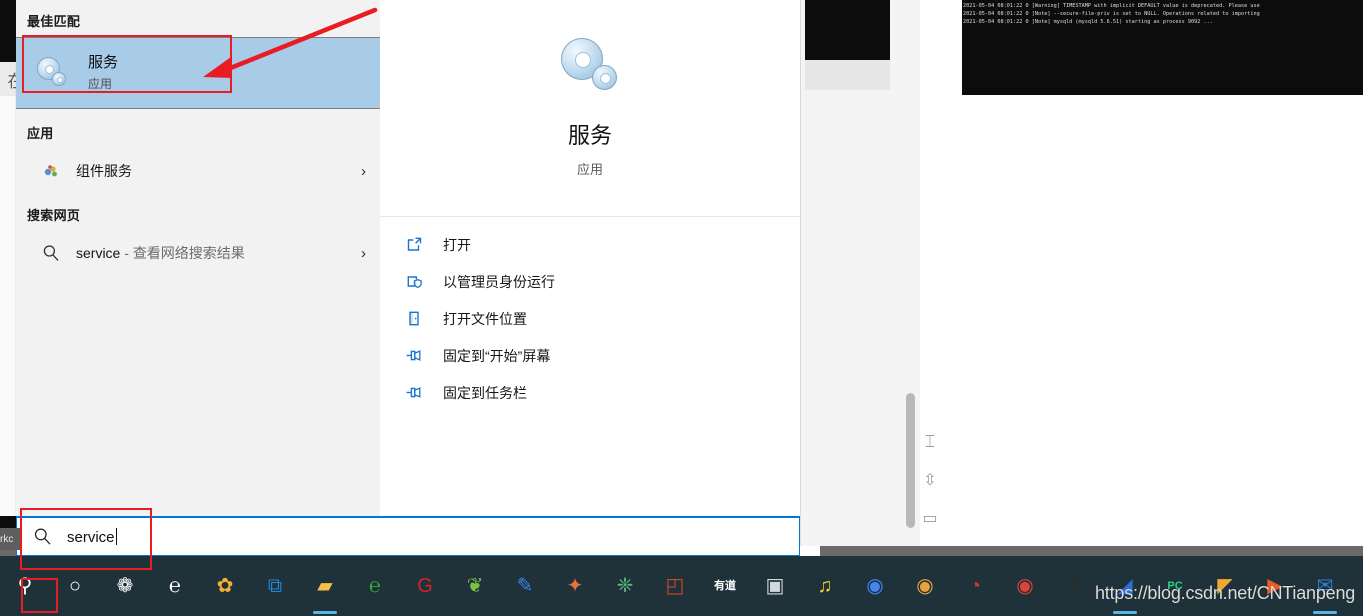  Describe the element at coordinates (590, 318) in the screenshot. I see `action-open-file-location: 打开文件位置` at that location.